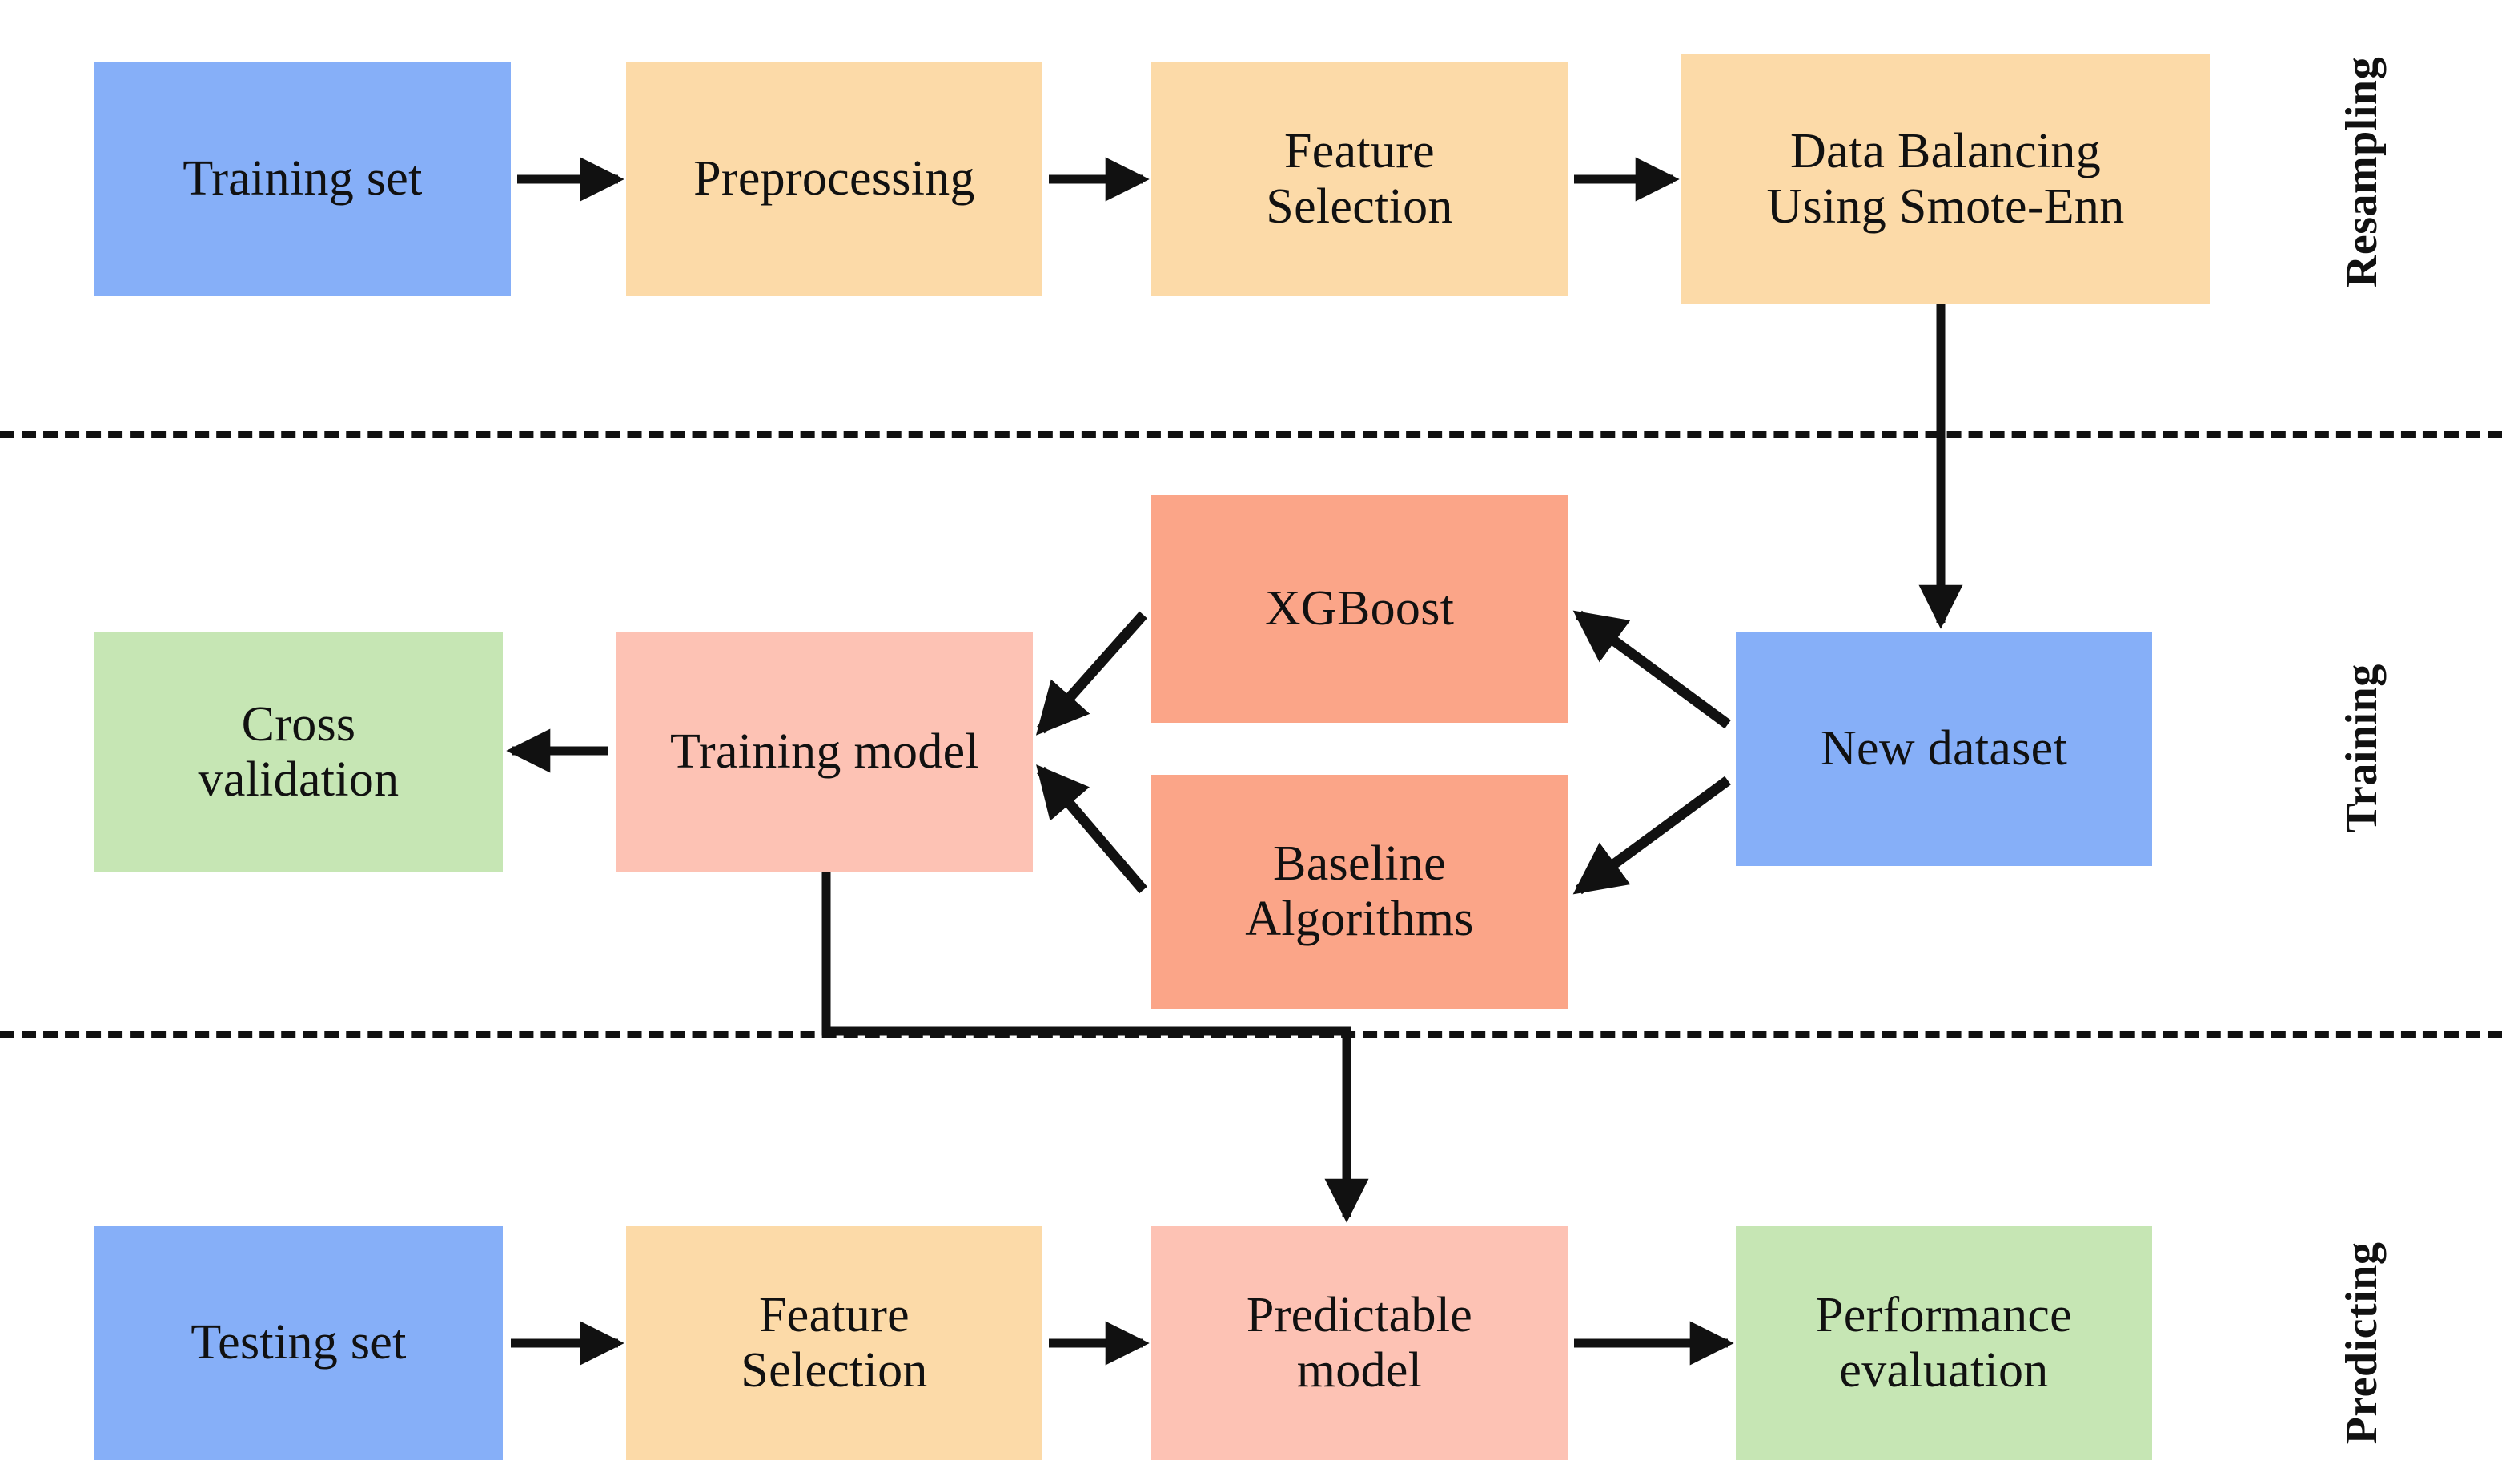  I want to click on edge-new-dataset-to-baseline-algorithms, so click(1652, 835).